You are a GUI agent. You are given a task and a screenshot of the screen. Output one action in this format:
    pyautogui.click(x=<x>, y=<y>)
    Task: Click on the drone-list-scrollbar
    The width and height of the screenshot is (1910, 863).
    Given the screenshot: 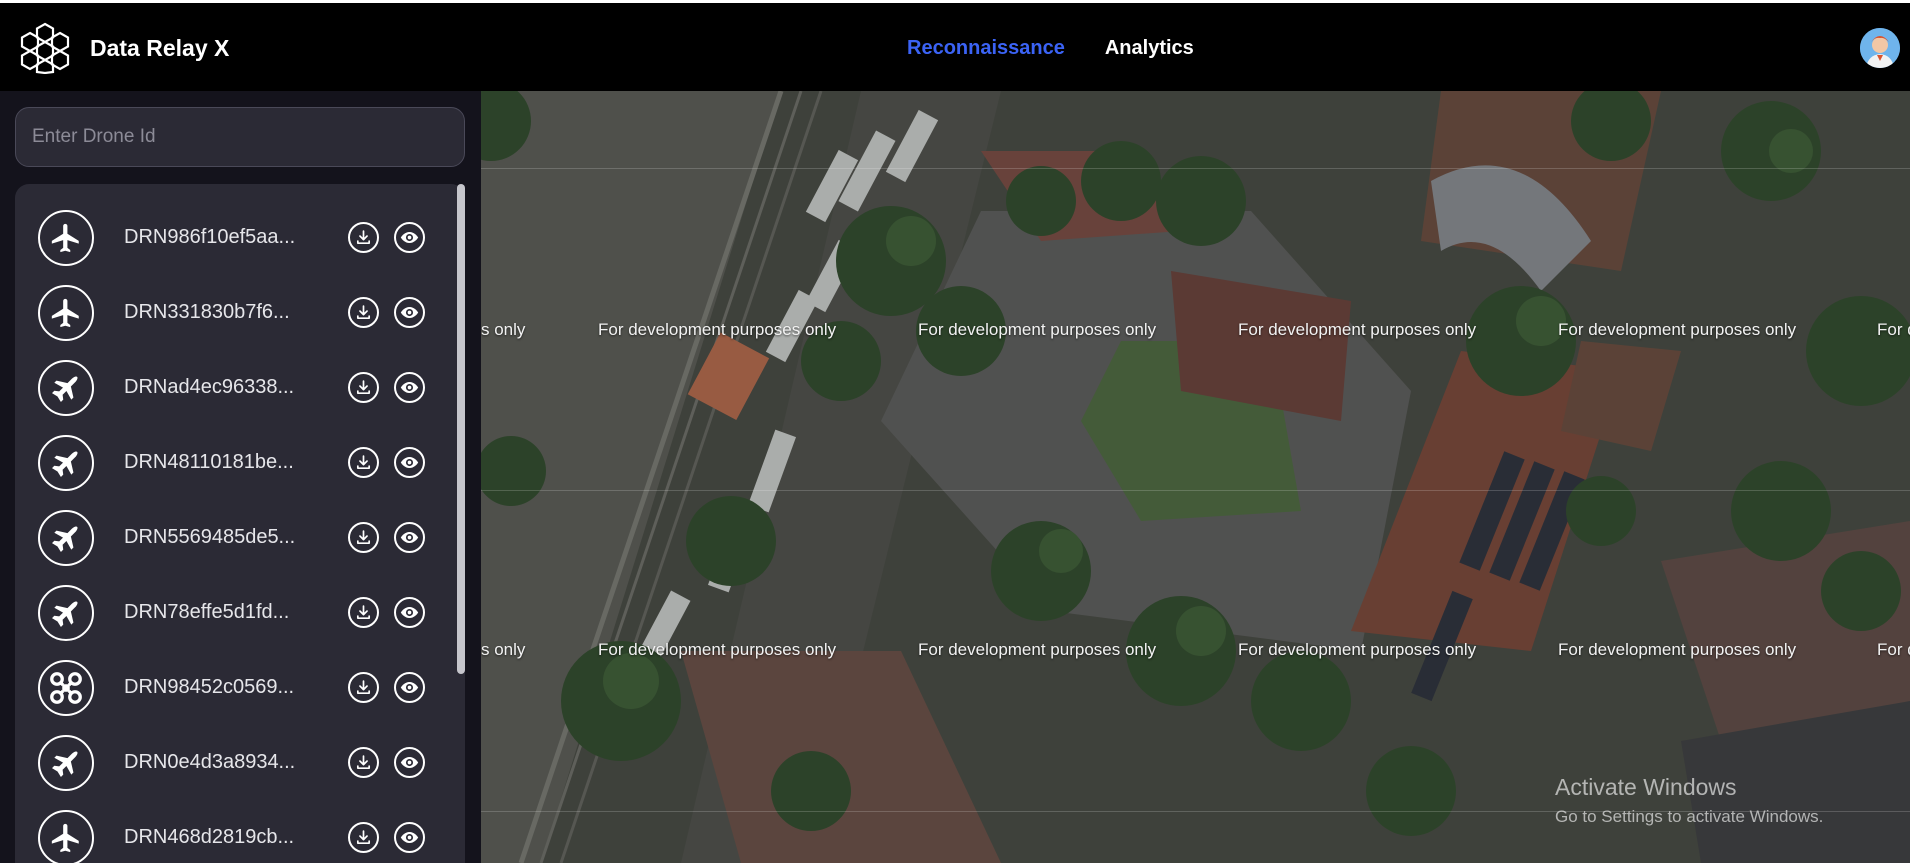 What is the action you would take?
    pyautogui.click(x=461, y=429)
    